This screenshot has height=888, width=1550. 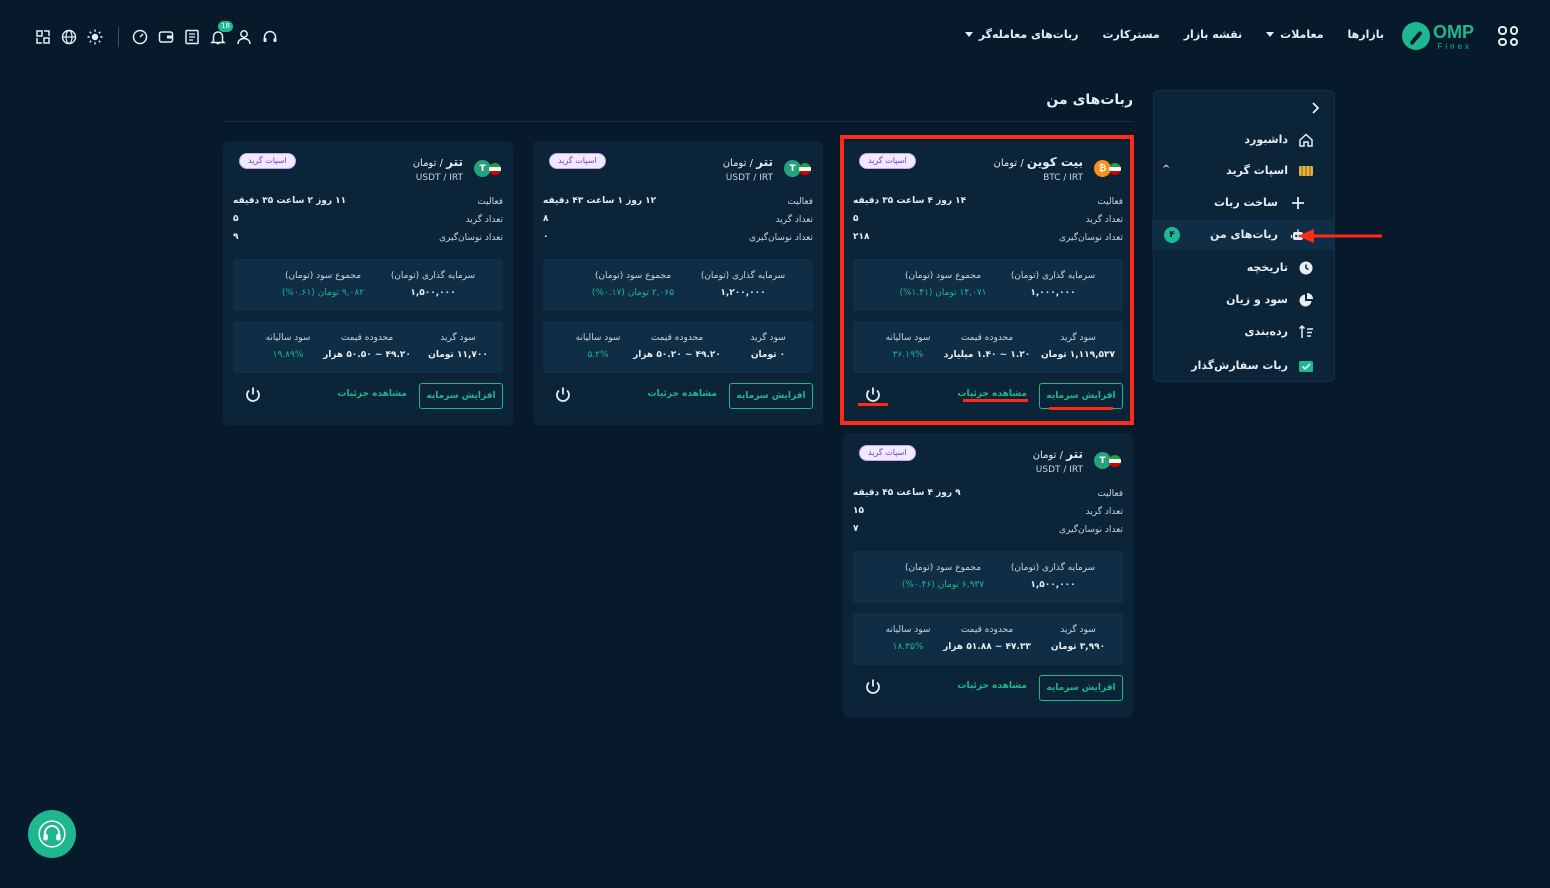 What do you see at coordinates (192, 37) in the screenshot?
I see `orders-list-icon` at bounding box center [192, 37].